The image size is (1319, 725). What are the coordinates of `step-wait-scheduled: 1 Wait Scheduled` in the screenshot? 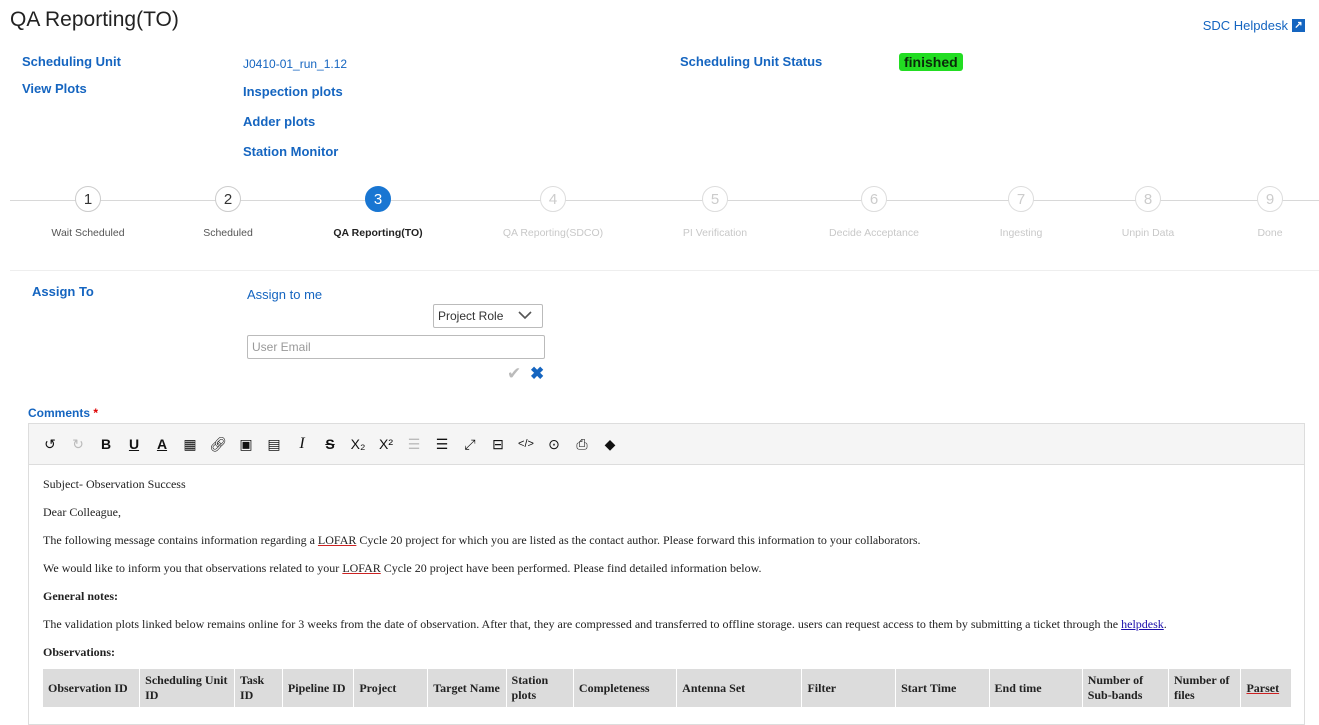 It's located at (88, 212).